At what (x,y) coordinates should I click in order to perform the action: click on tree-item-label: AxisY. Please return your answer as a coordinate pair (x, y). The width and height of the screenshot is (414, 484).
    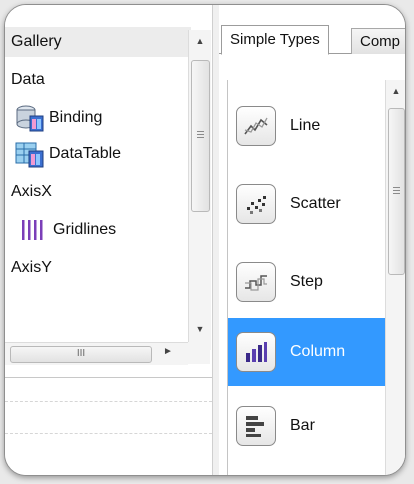
    Looking at the image, I should click on (31, 267).